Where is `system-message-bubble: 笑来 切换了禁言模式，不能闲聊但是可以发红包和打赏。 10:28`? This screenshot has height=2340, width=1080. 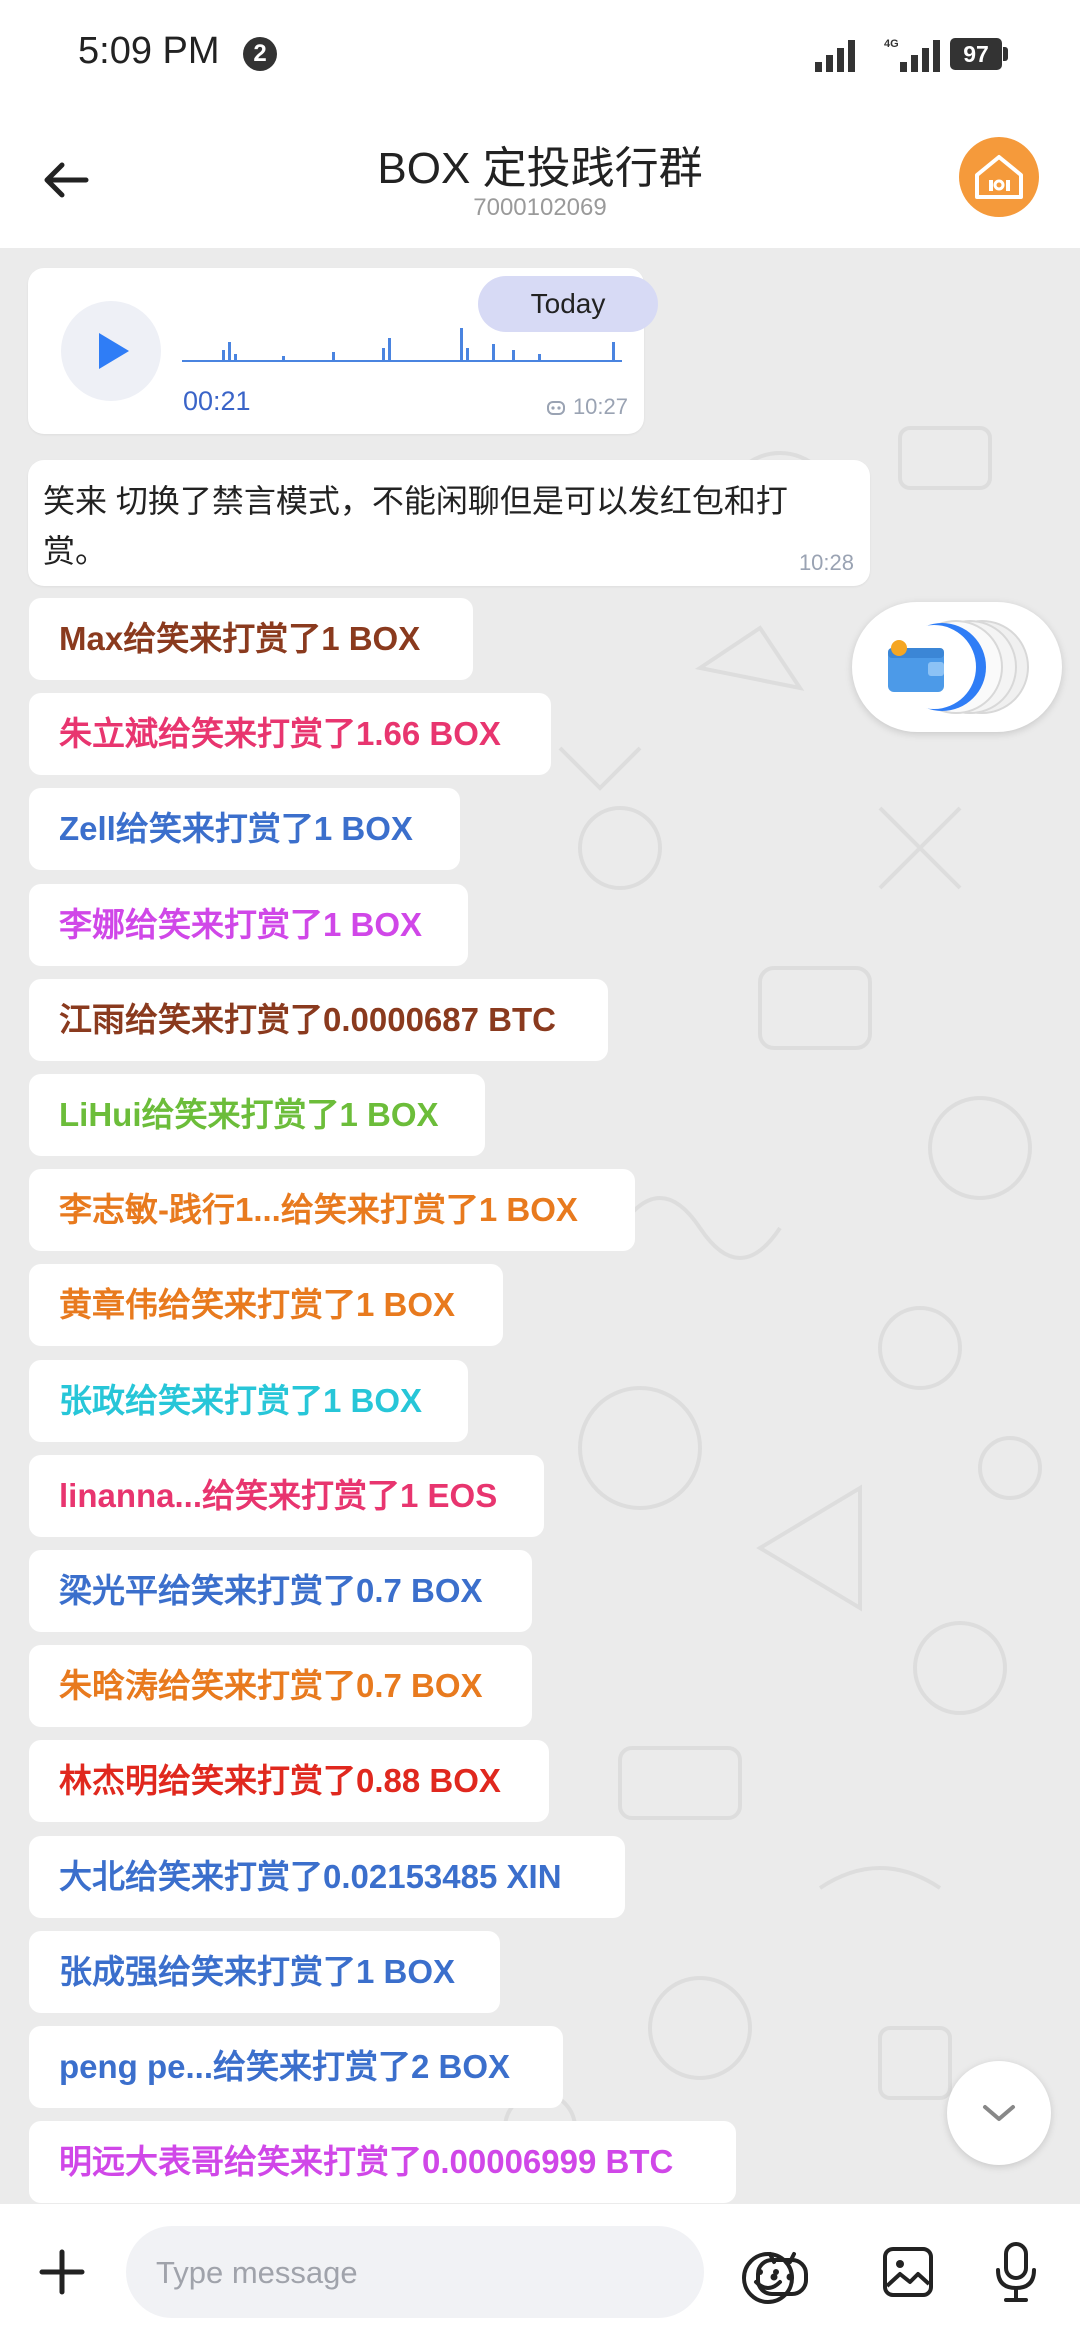
system-message-bubble: 笑来 切换了禁言模式，不能闲聊但是可以发红包和打赏。 10:28 is located at coordinates (449, 523).